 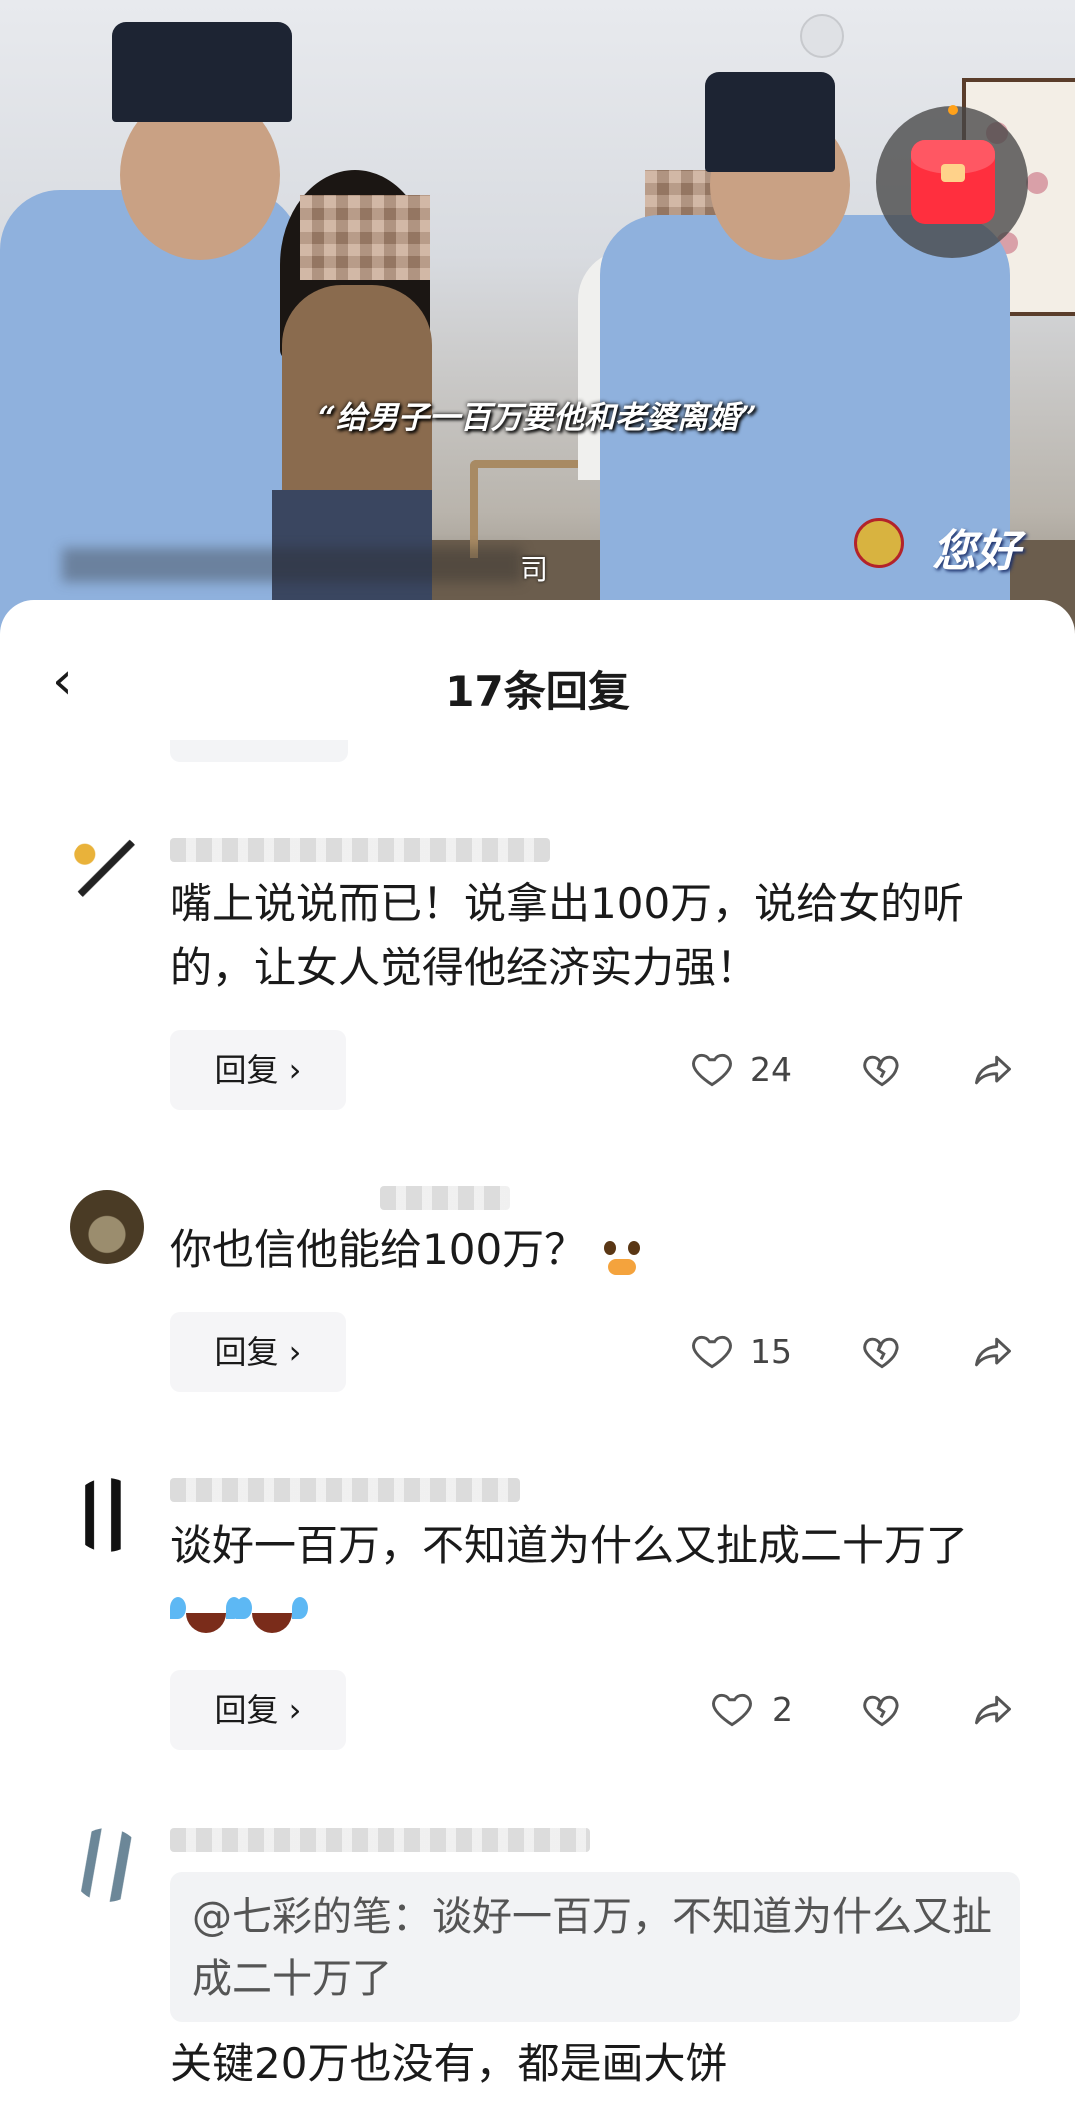 What do you see at coordinates (537, 691) in the screenshot?
I see `sheet-title: 17条回复` at bounding box center [537, 691].